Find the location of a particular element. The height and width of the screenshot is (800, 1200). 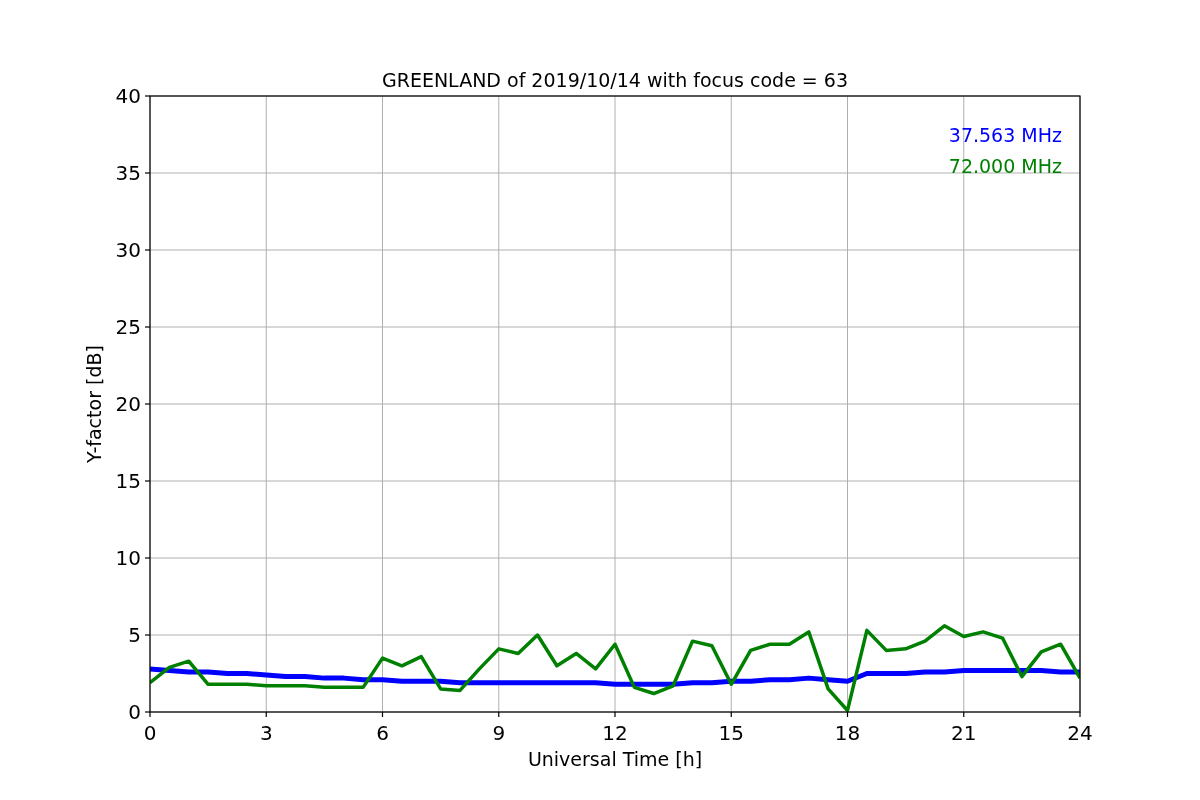

tick-label: 20 is located at coordinates (128, 404).